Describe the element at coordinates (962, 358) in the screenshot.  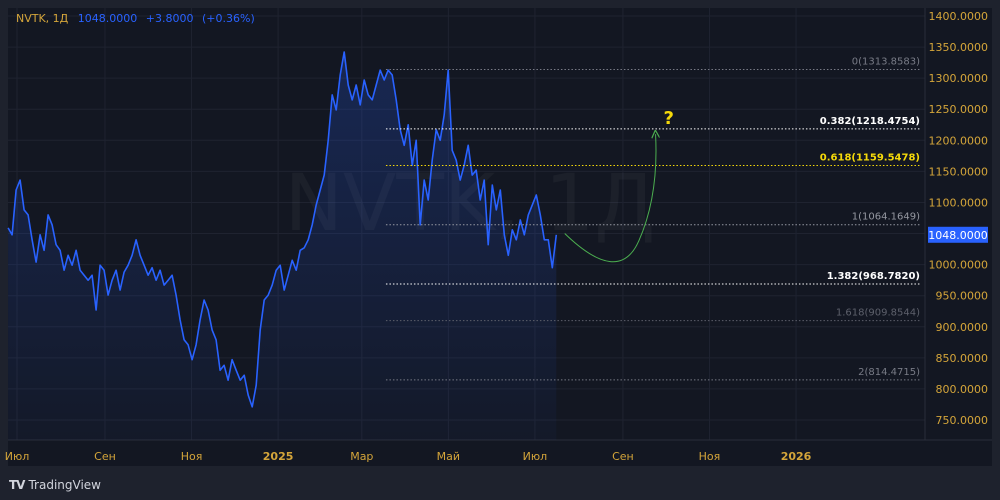
I see `y-tick-label: 850.0000` at that location.